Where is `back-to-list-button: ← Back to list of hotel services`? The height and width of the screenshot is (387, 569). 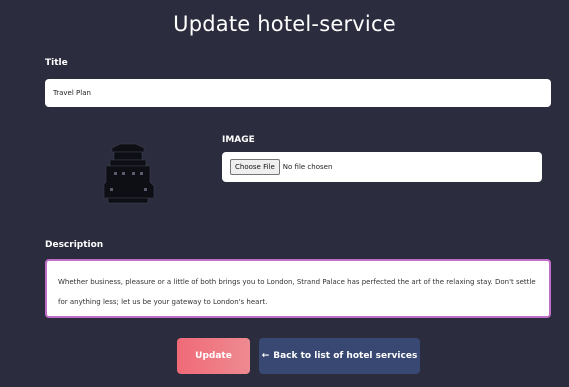 back-to-list-button: ← Back to list of hotel services is located at coordinates (339, 356).